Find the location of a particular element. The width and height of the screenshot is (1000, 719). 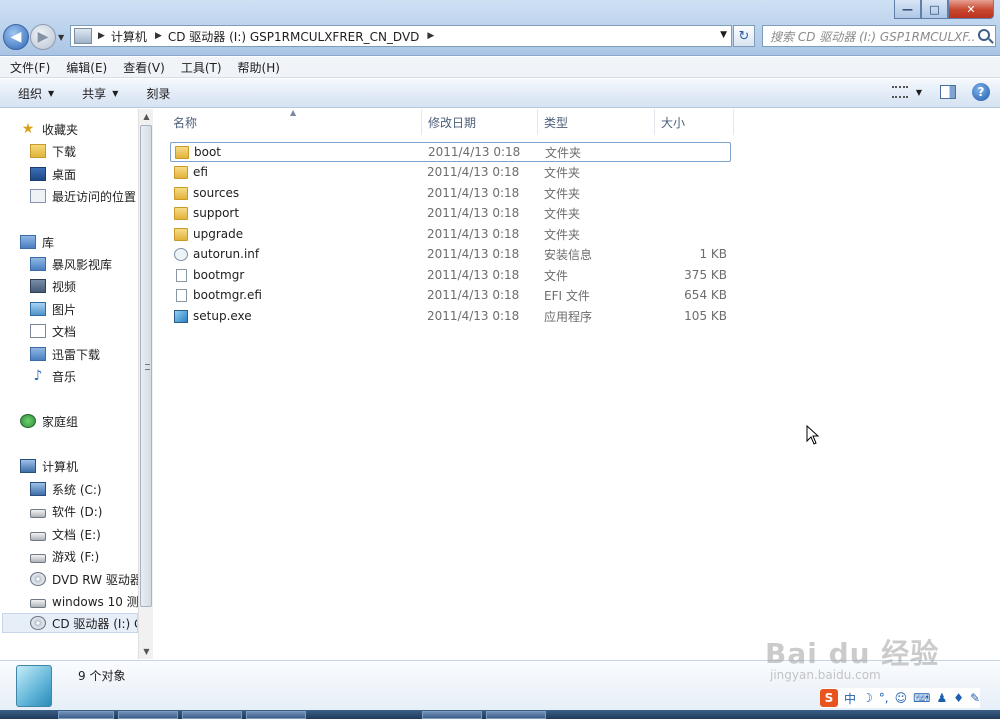

share-label: 共享 is located at coordinates (94, 93).